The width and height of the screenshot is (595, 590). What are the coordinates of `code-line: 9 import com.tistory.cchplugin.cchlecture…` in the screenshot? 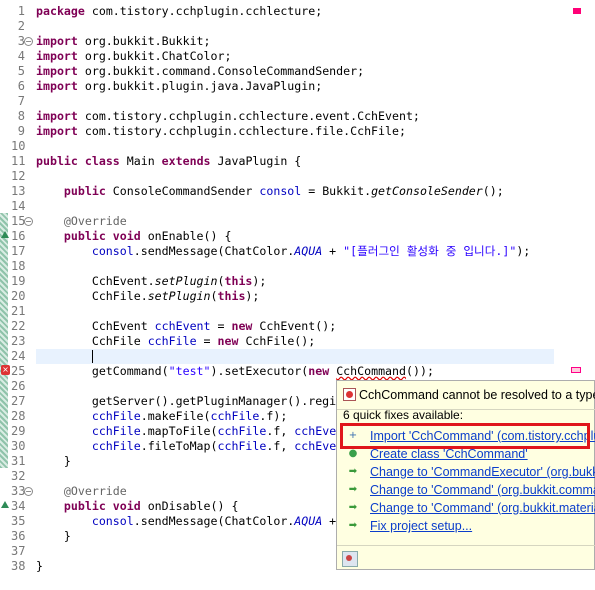 It's located at (297, 131).